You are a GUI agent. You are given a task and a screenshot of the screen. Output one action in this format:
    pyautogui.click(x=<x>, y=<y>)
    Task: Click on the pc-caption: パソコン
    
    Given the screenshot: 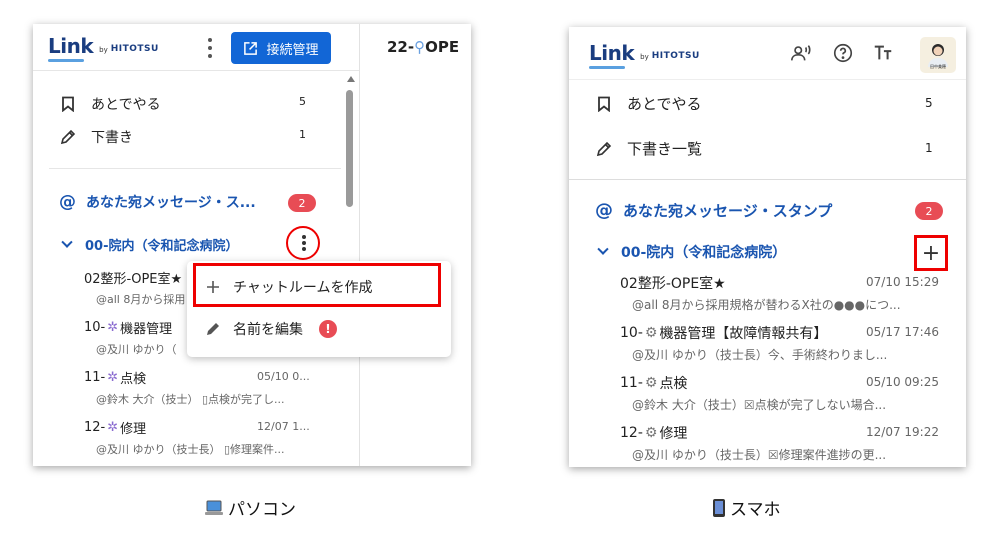 What is the action you would take?
    pyautogui.click(x=250, y=507)
    